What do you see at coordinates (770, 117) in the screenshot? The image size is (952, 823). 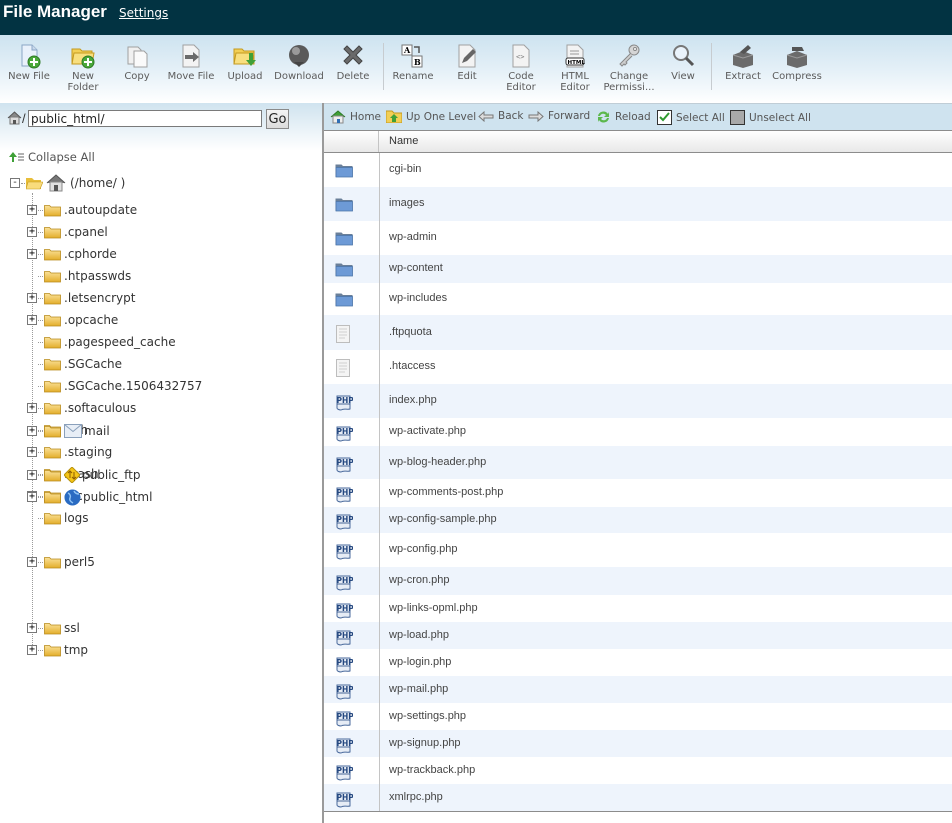 I see `unselect-all-button: Unselect All` at bounding box center [770, 117].